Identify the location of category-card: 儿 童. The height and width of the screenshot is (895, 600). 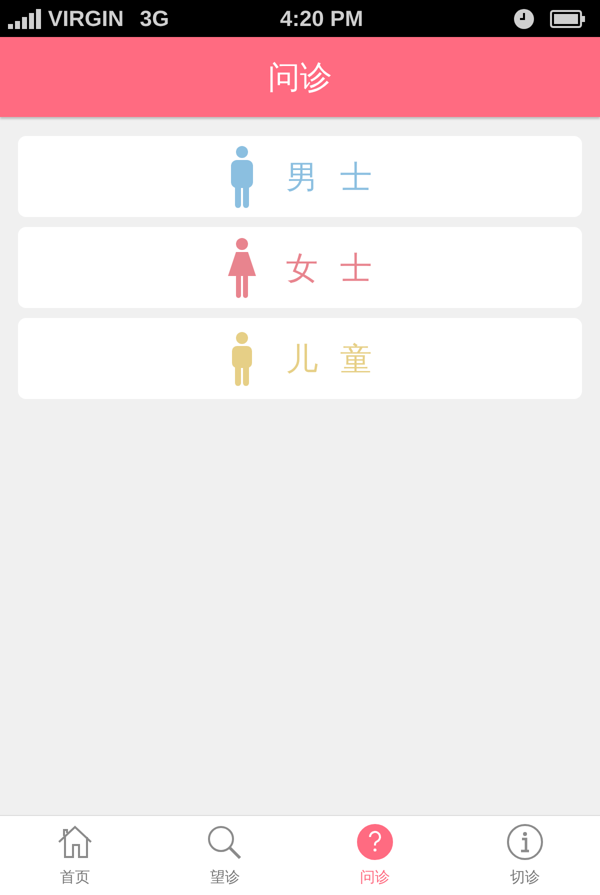
(300, 358).